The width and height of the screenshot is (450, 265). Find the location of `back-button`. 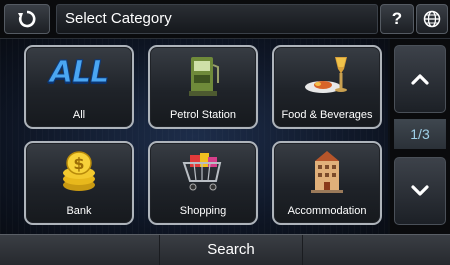

back-button is located at coordinates (27, 19).